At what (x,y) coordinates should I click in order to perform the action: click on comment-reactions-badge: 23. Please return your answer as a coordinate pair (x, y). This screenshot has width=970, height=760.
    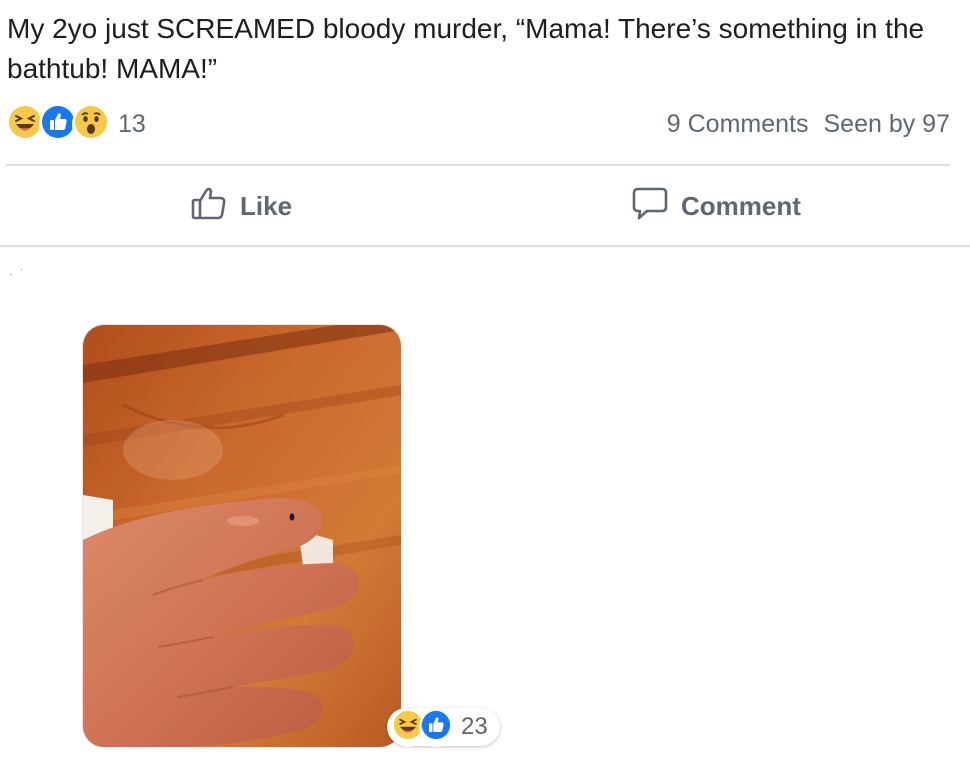
    Looking at the image, I should click on (443, 727).